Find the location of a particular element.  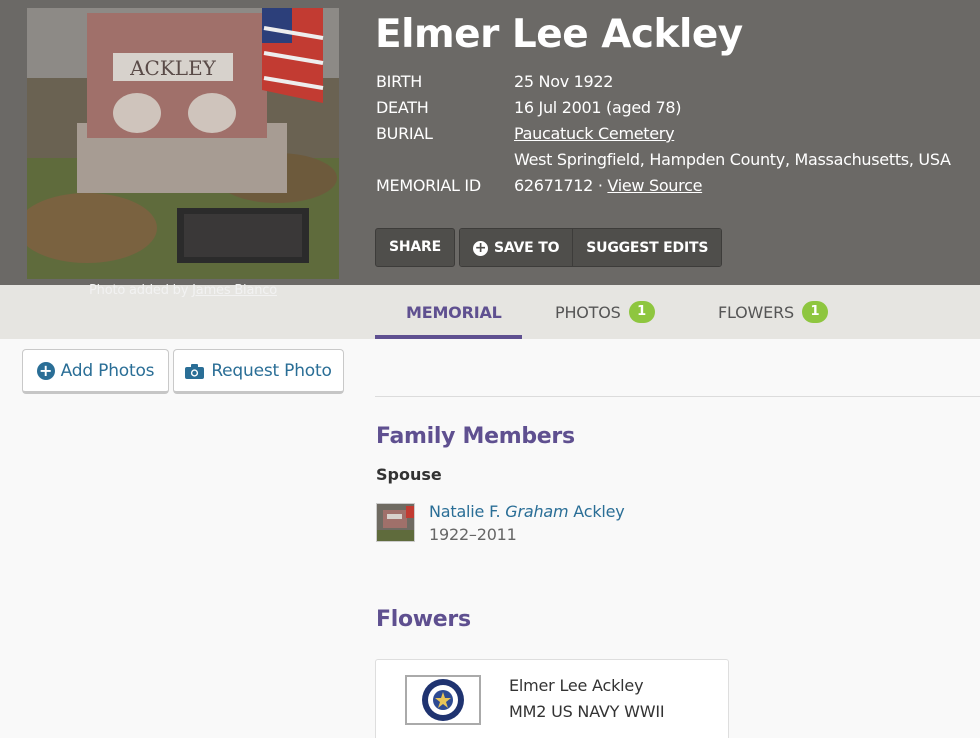

share-button: SHARE is located at coordinates (415, 247).